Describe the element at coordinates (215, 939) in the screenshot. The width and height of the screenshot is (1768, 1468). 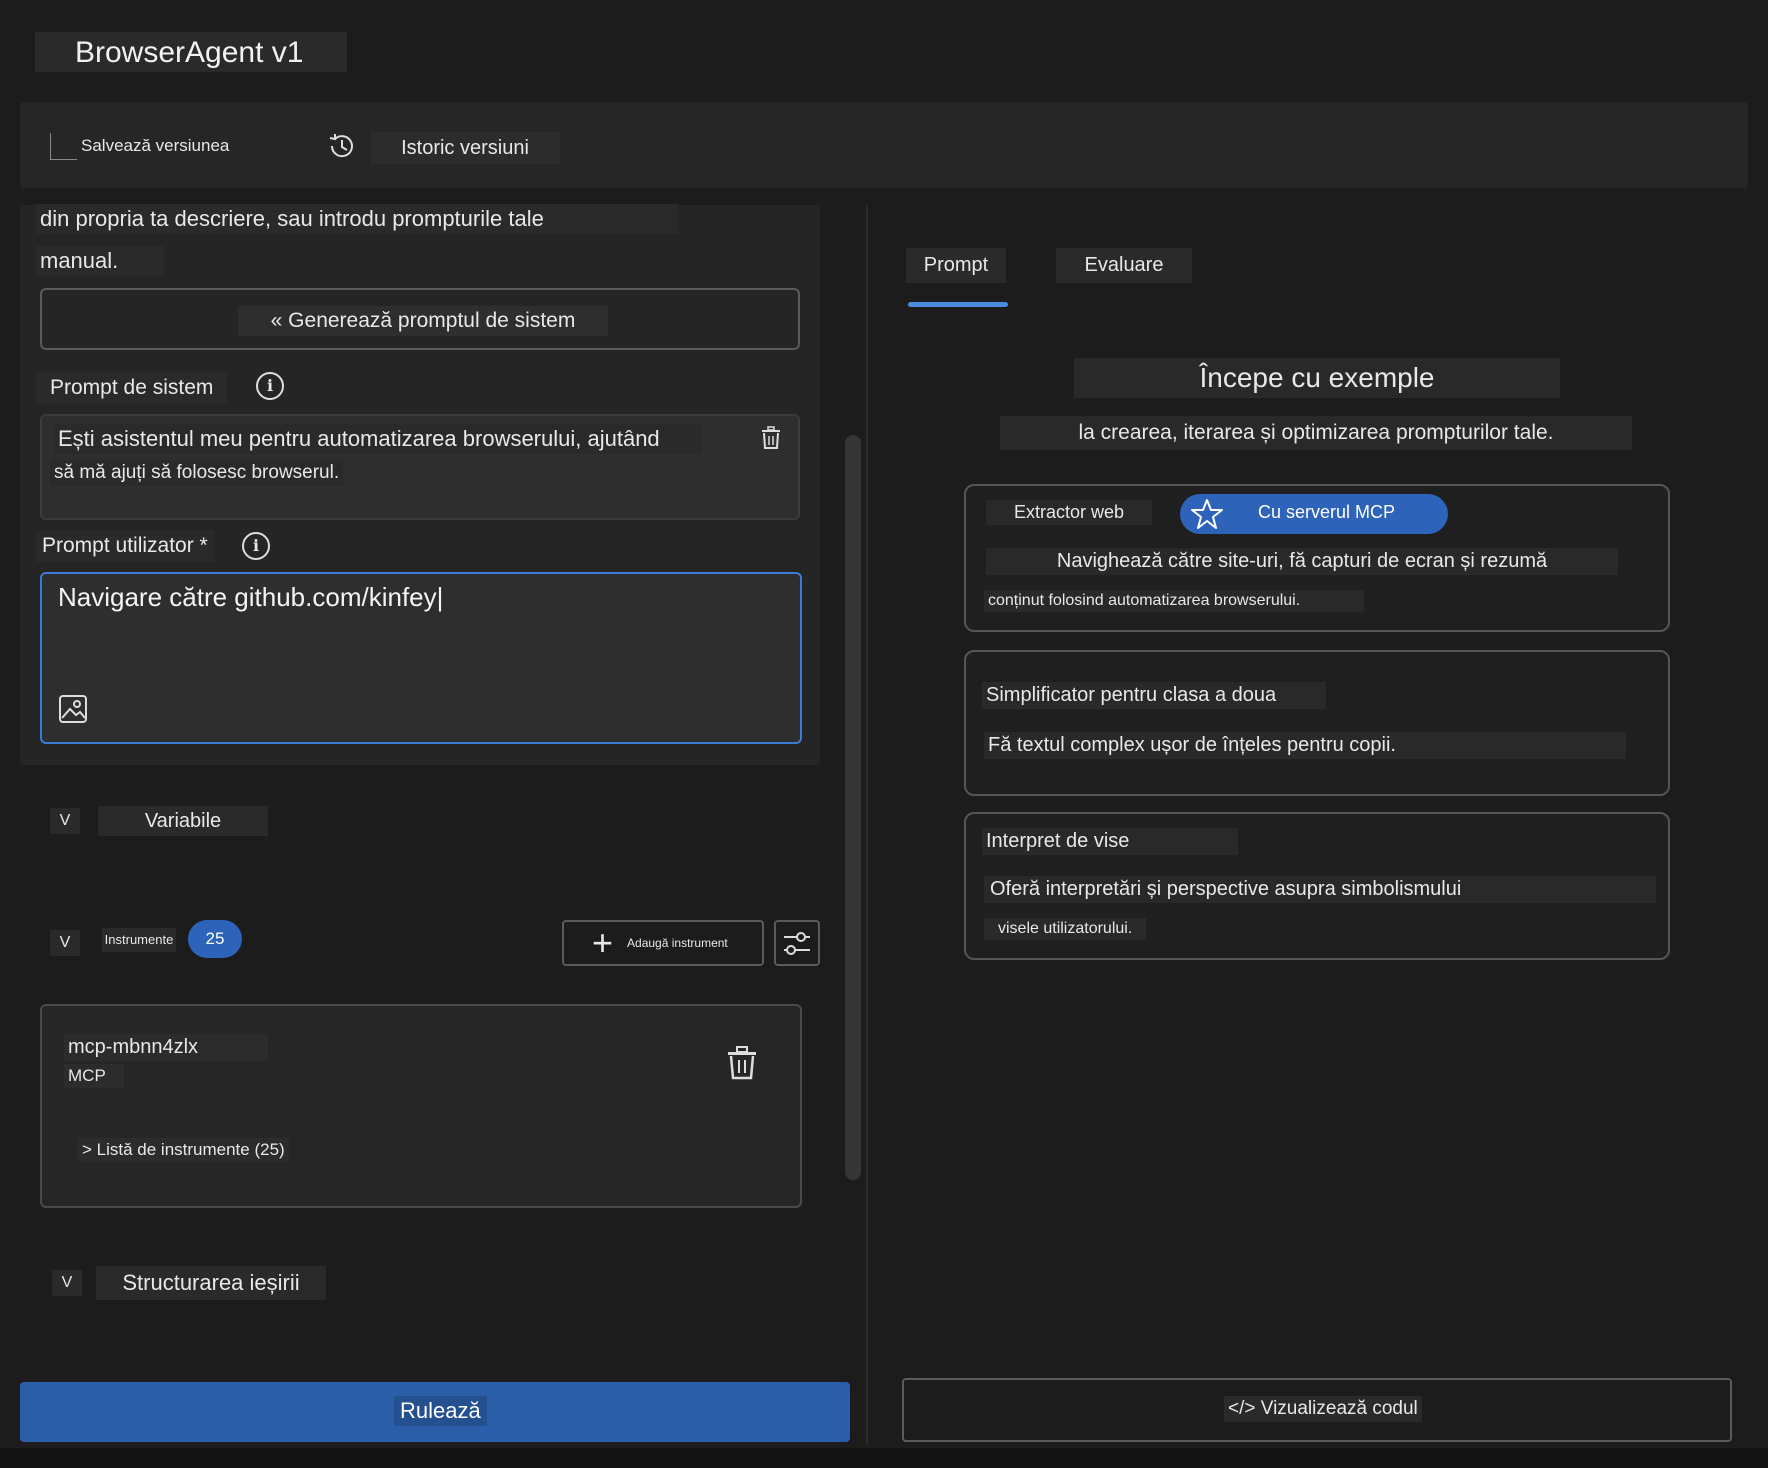
I see `tools-count-badge: 25` at that location.